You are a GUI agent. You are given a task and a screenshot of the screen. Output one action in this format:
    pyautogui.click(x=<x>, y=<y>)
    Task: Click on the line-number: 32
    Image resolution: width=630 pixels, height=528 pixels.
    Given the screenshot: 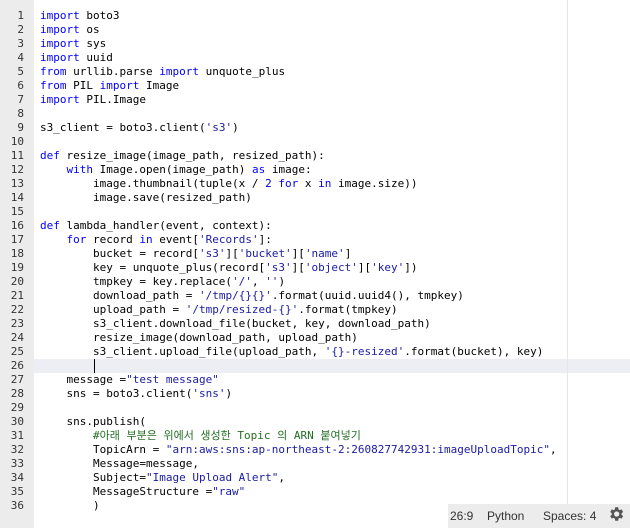 What is the action you would take?
    pyautogui.click(x=17, y=450)
    